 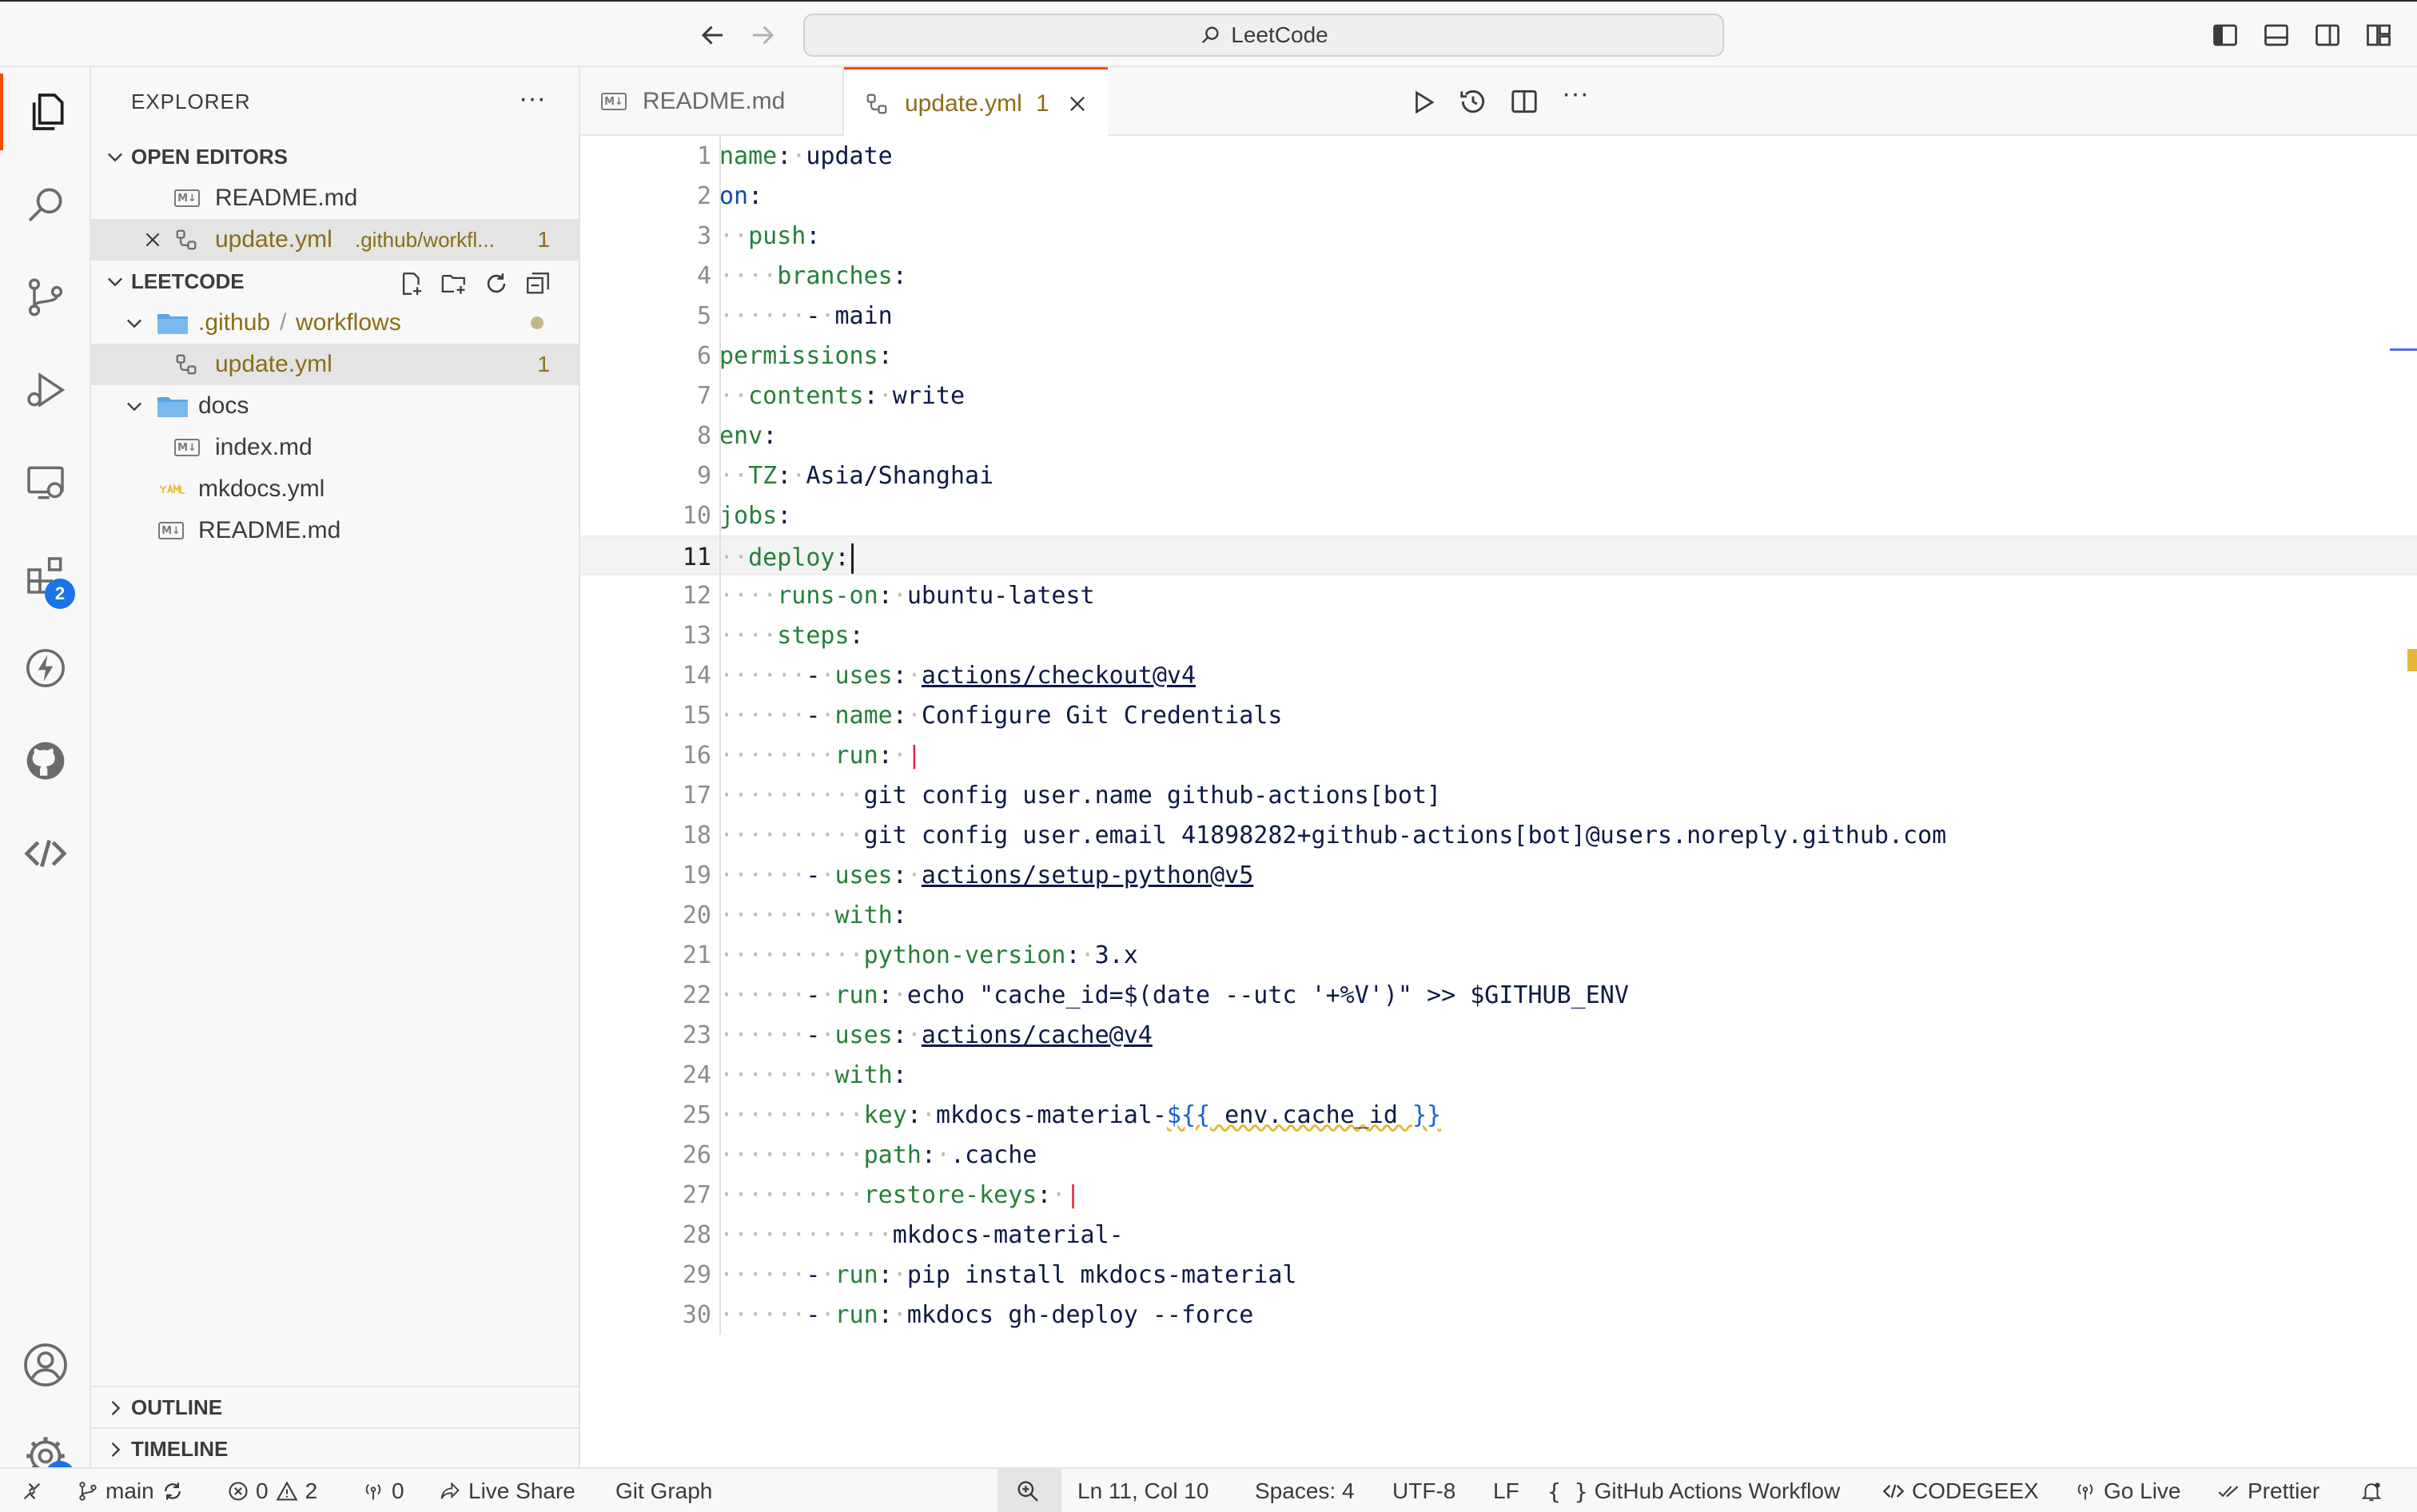 What do you see at coordinates (963, 103) in the screenshot?
I see `tab-label: update.yml` at bounding box center [963, 103].